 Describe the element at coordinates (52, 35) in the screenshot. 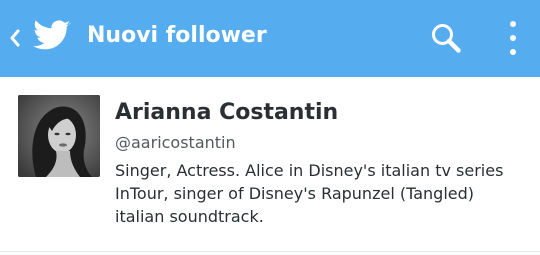

I see `twitter-bird-icon` at that location.